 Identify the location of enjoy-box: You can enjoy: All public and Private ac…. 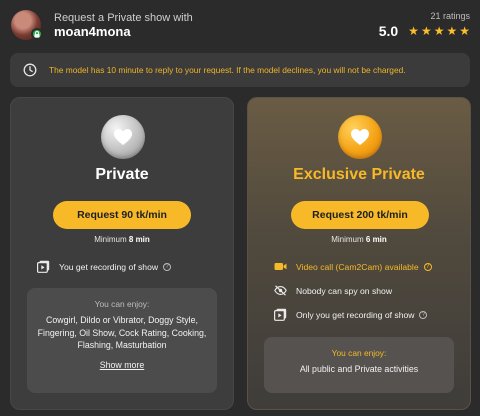
(359, 365).